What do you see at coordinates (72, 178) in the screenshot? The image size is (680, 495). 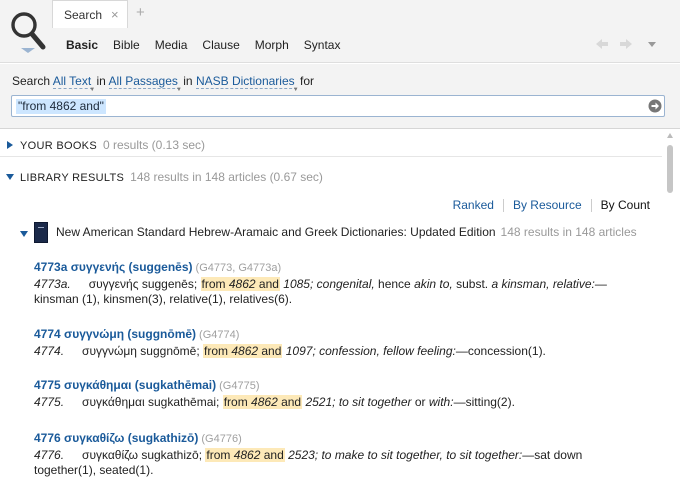 I see `library-results-title: LIBRARY RESULTS` at bounding box center [72, 178].